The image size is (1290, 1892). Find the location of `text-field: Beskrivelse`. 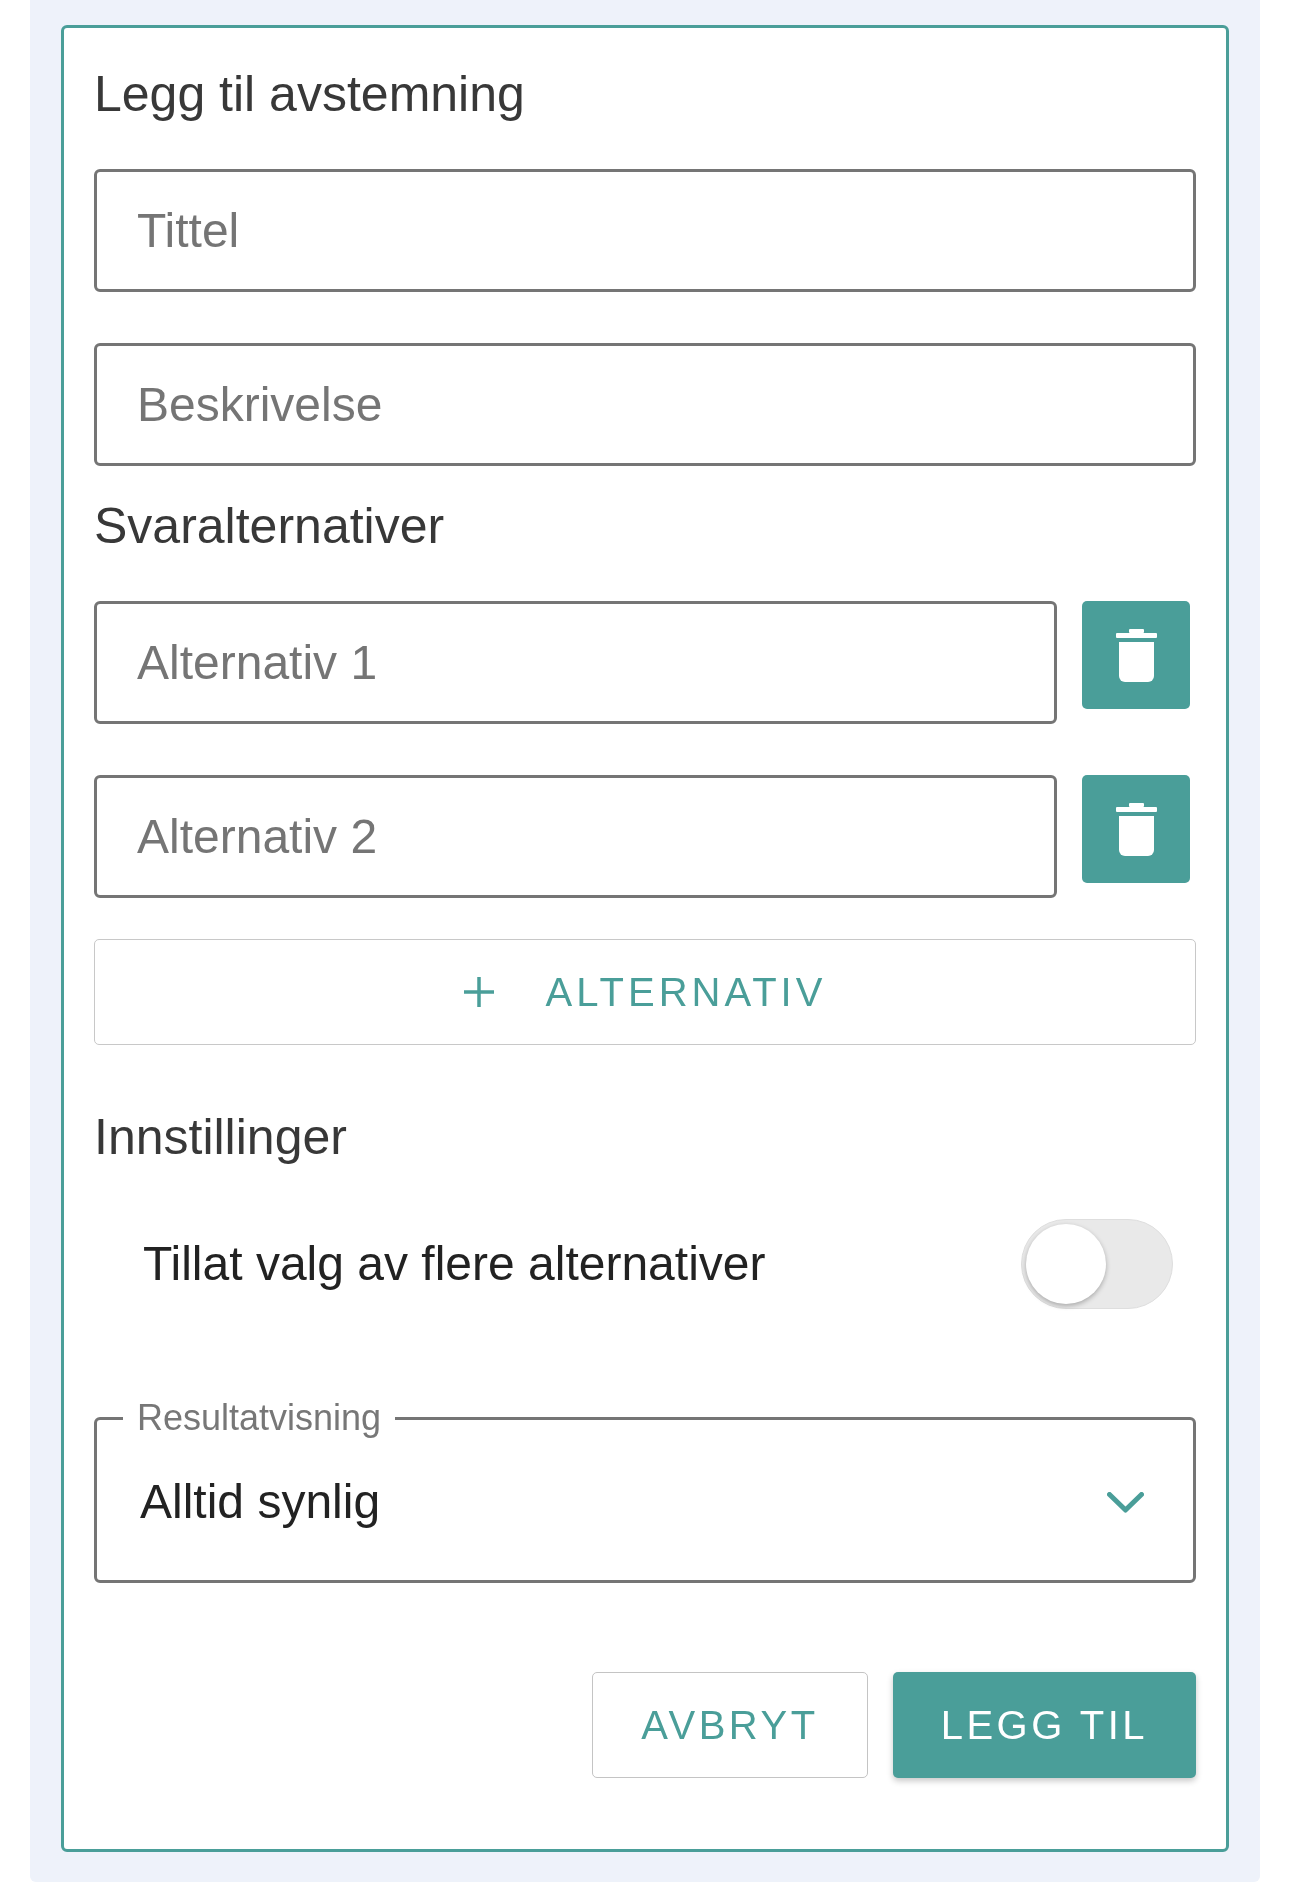

text-field: Beskrivelse is located at coordinates (645, 404).